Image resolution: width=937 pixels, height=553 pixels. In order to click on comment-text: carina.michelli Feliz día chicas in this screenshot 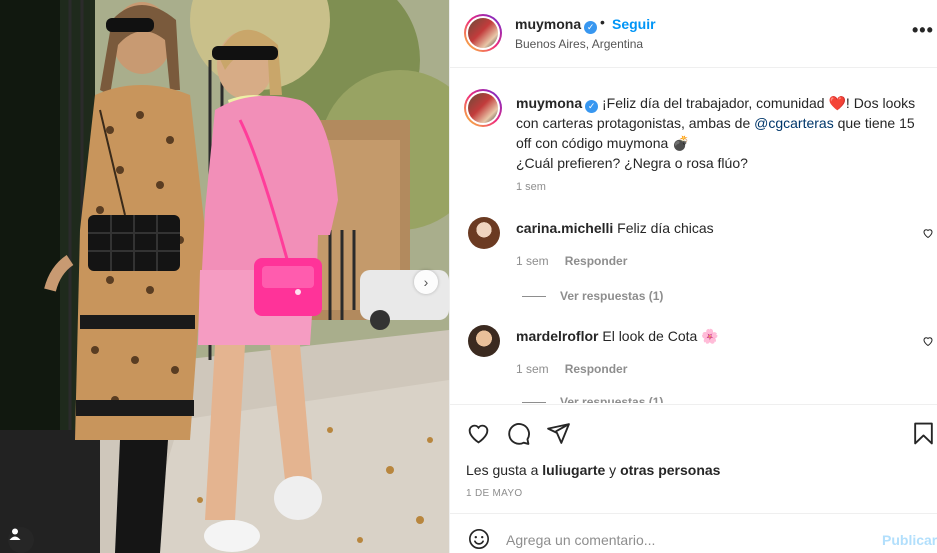, I will do `click(615, 228)`.